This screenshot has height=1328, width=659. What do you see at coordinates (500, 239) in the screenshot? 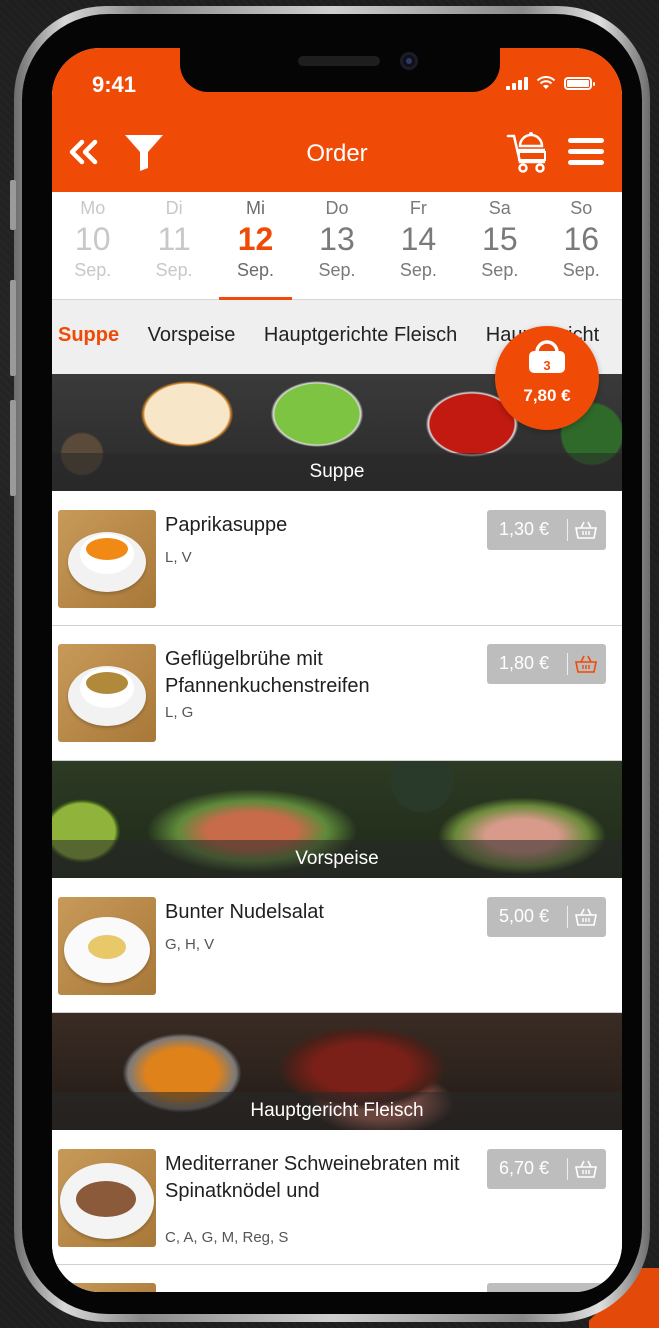
I see `day-date: 15` at bounding box center [500, 239].